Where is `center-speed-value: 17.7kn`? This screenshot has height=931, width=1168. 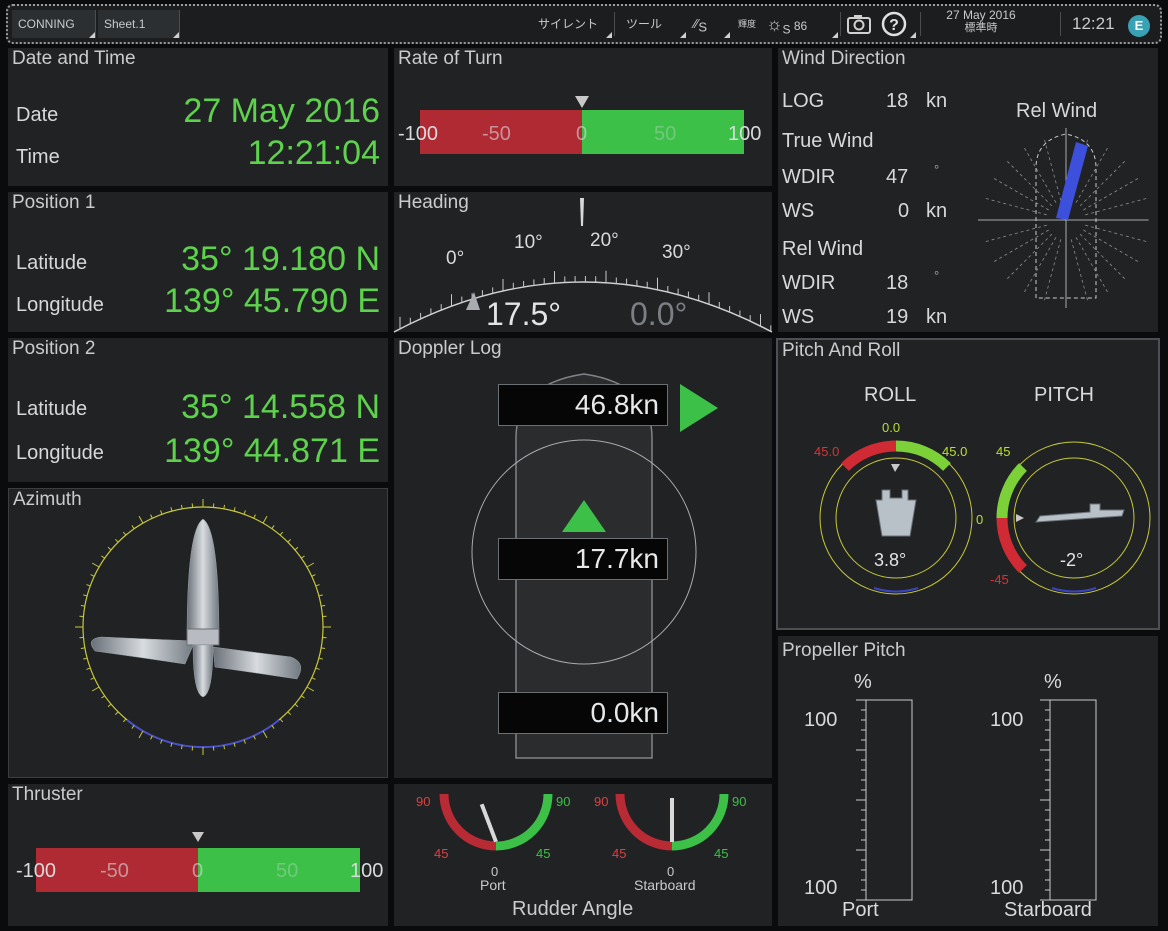
center-speed-value: 17.7kn is located at coordinates (583, 559).